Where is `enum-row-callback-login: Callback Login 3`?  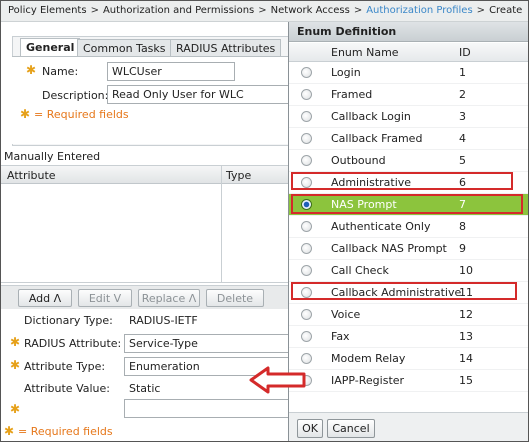
enum-row-callback-login: Callback Login 3 is located at coordinates (409, 117).